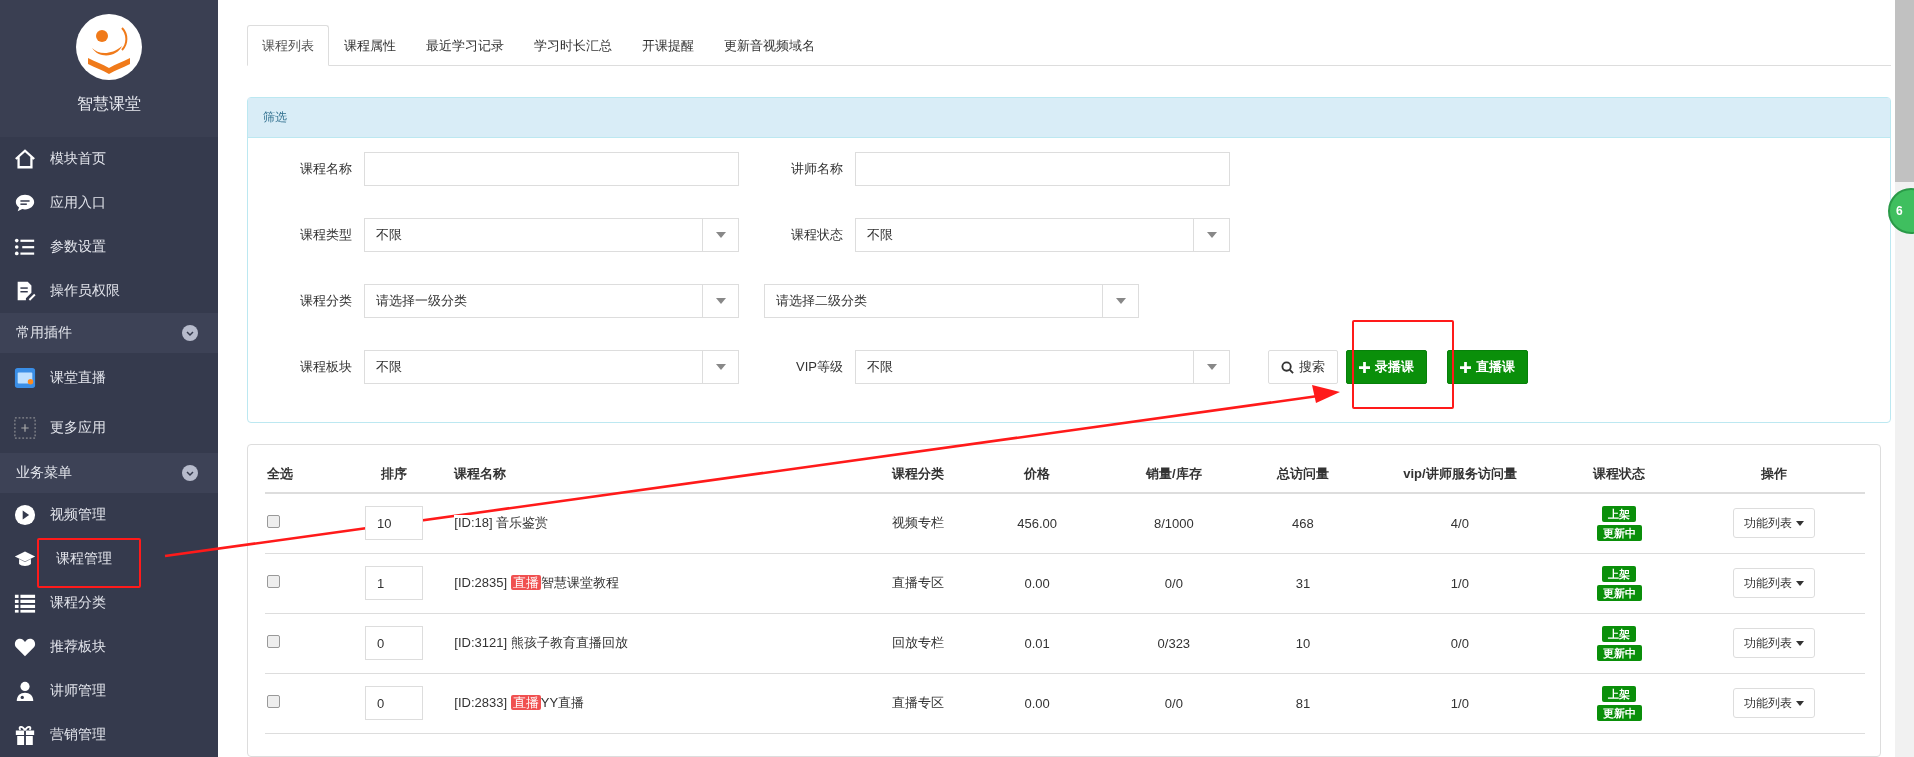 This screenshot has height=757, width=1914. I want to click on course-name: [ID:2835] 直播 智慧课堂教程, so click(536, 582).